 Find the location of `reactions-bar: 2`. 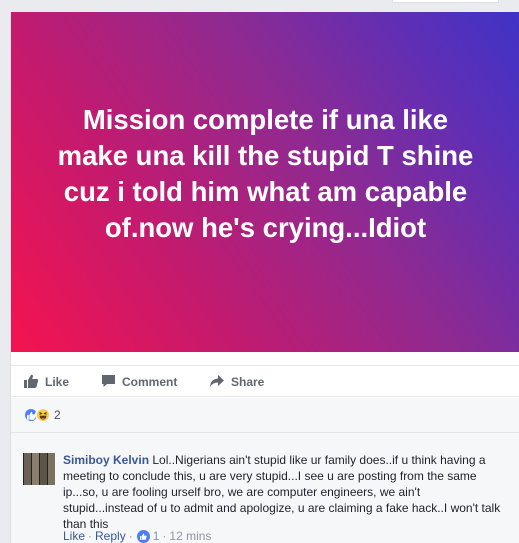

reactions-bar: 2 is located at coordinates (265, 415).